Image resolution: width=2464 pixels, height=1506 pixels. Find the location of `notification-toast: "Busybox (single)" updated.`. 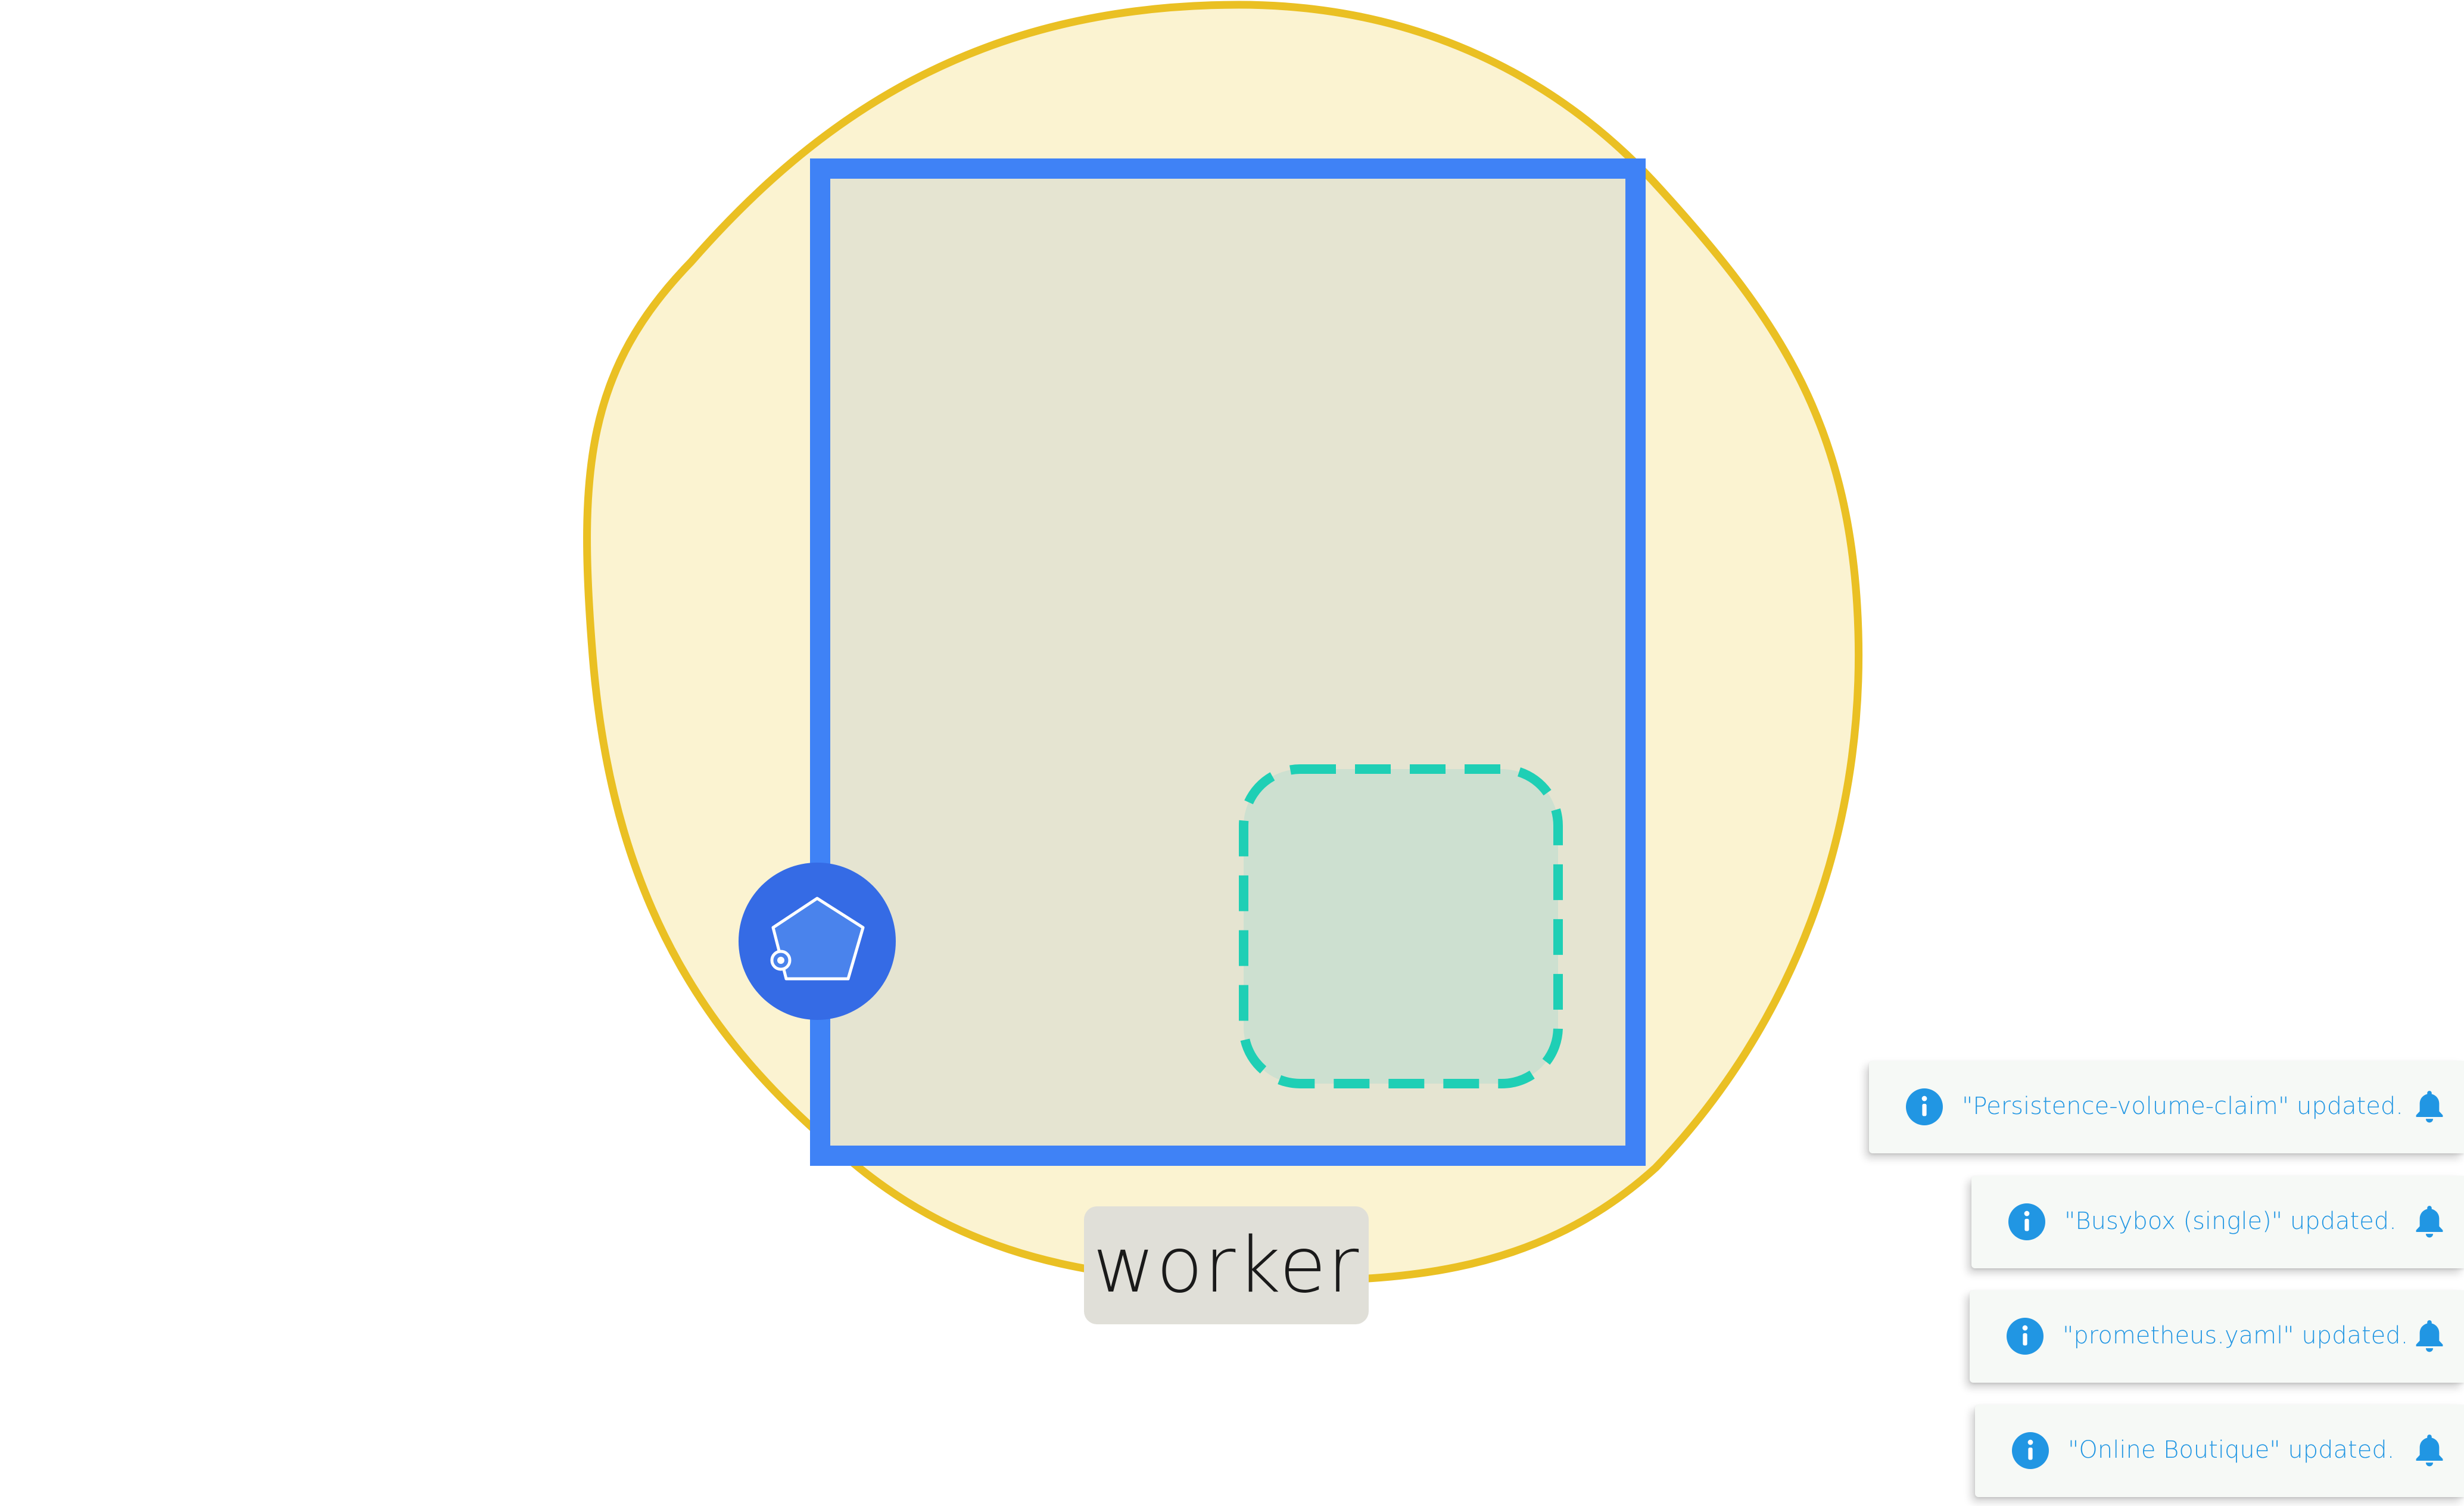

notification-toast: "Busybox (single)" updated. is located at coordinates (2217, 1222).